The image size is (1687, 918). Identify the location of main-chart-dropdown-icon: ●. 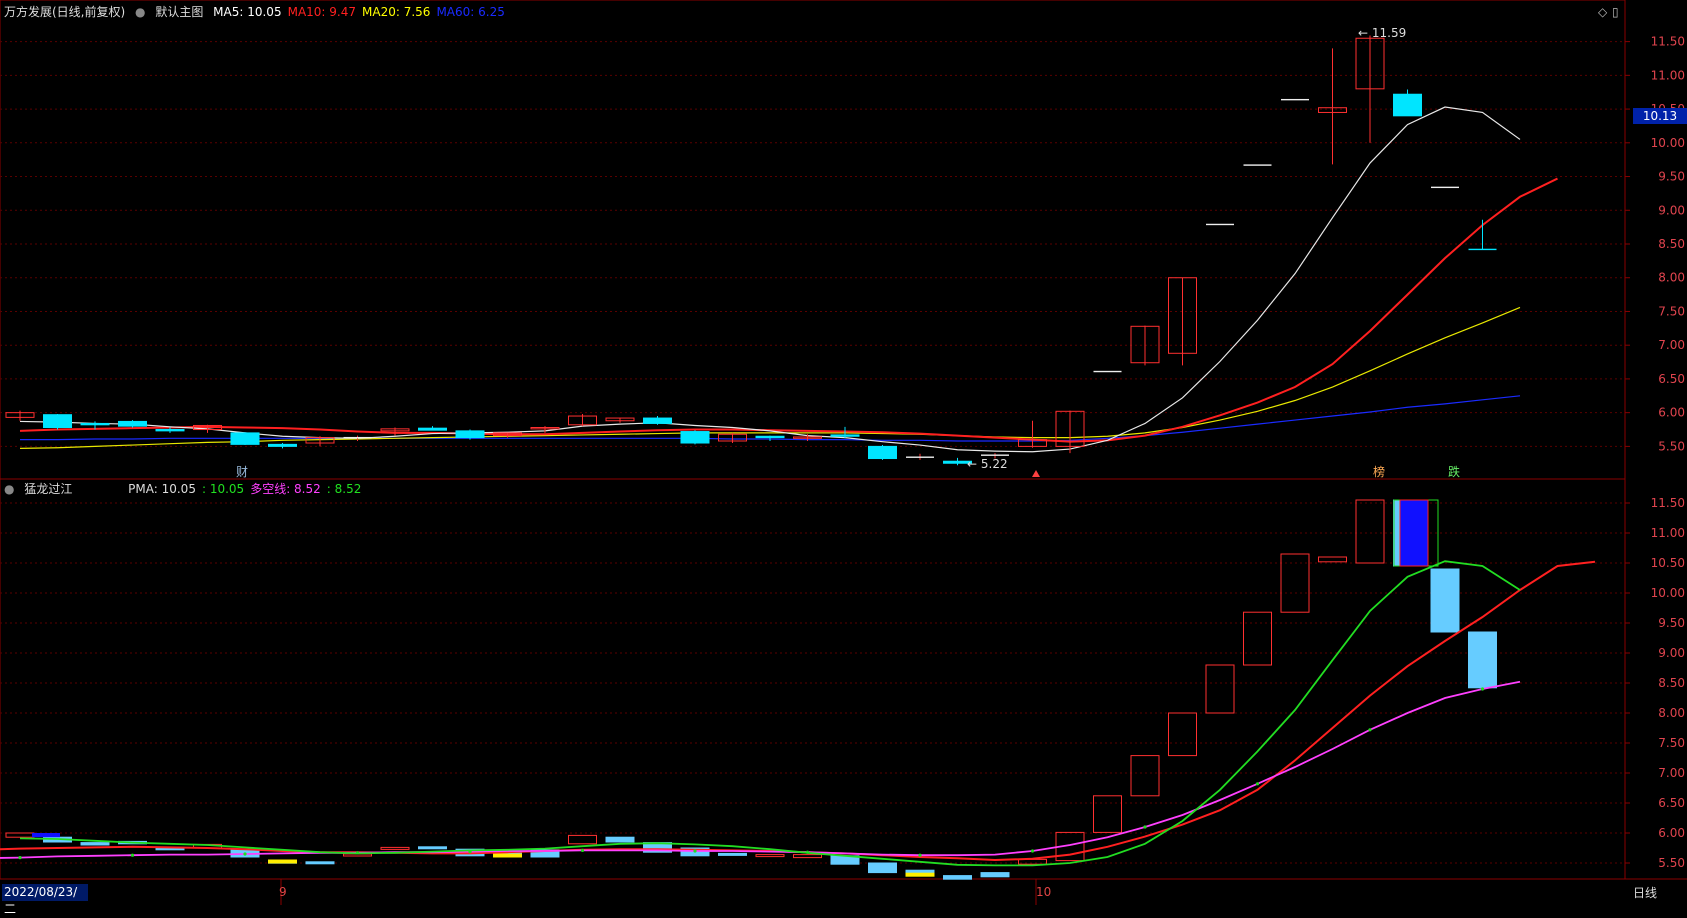
(140, 12).